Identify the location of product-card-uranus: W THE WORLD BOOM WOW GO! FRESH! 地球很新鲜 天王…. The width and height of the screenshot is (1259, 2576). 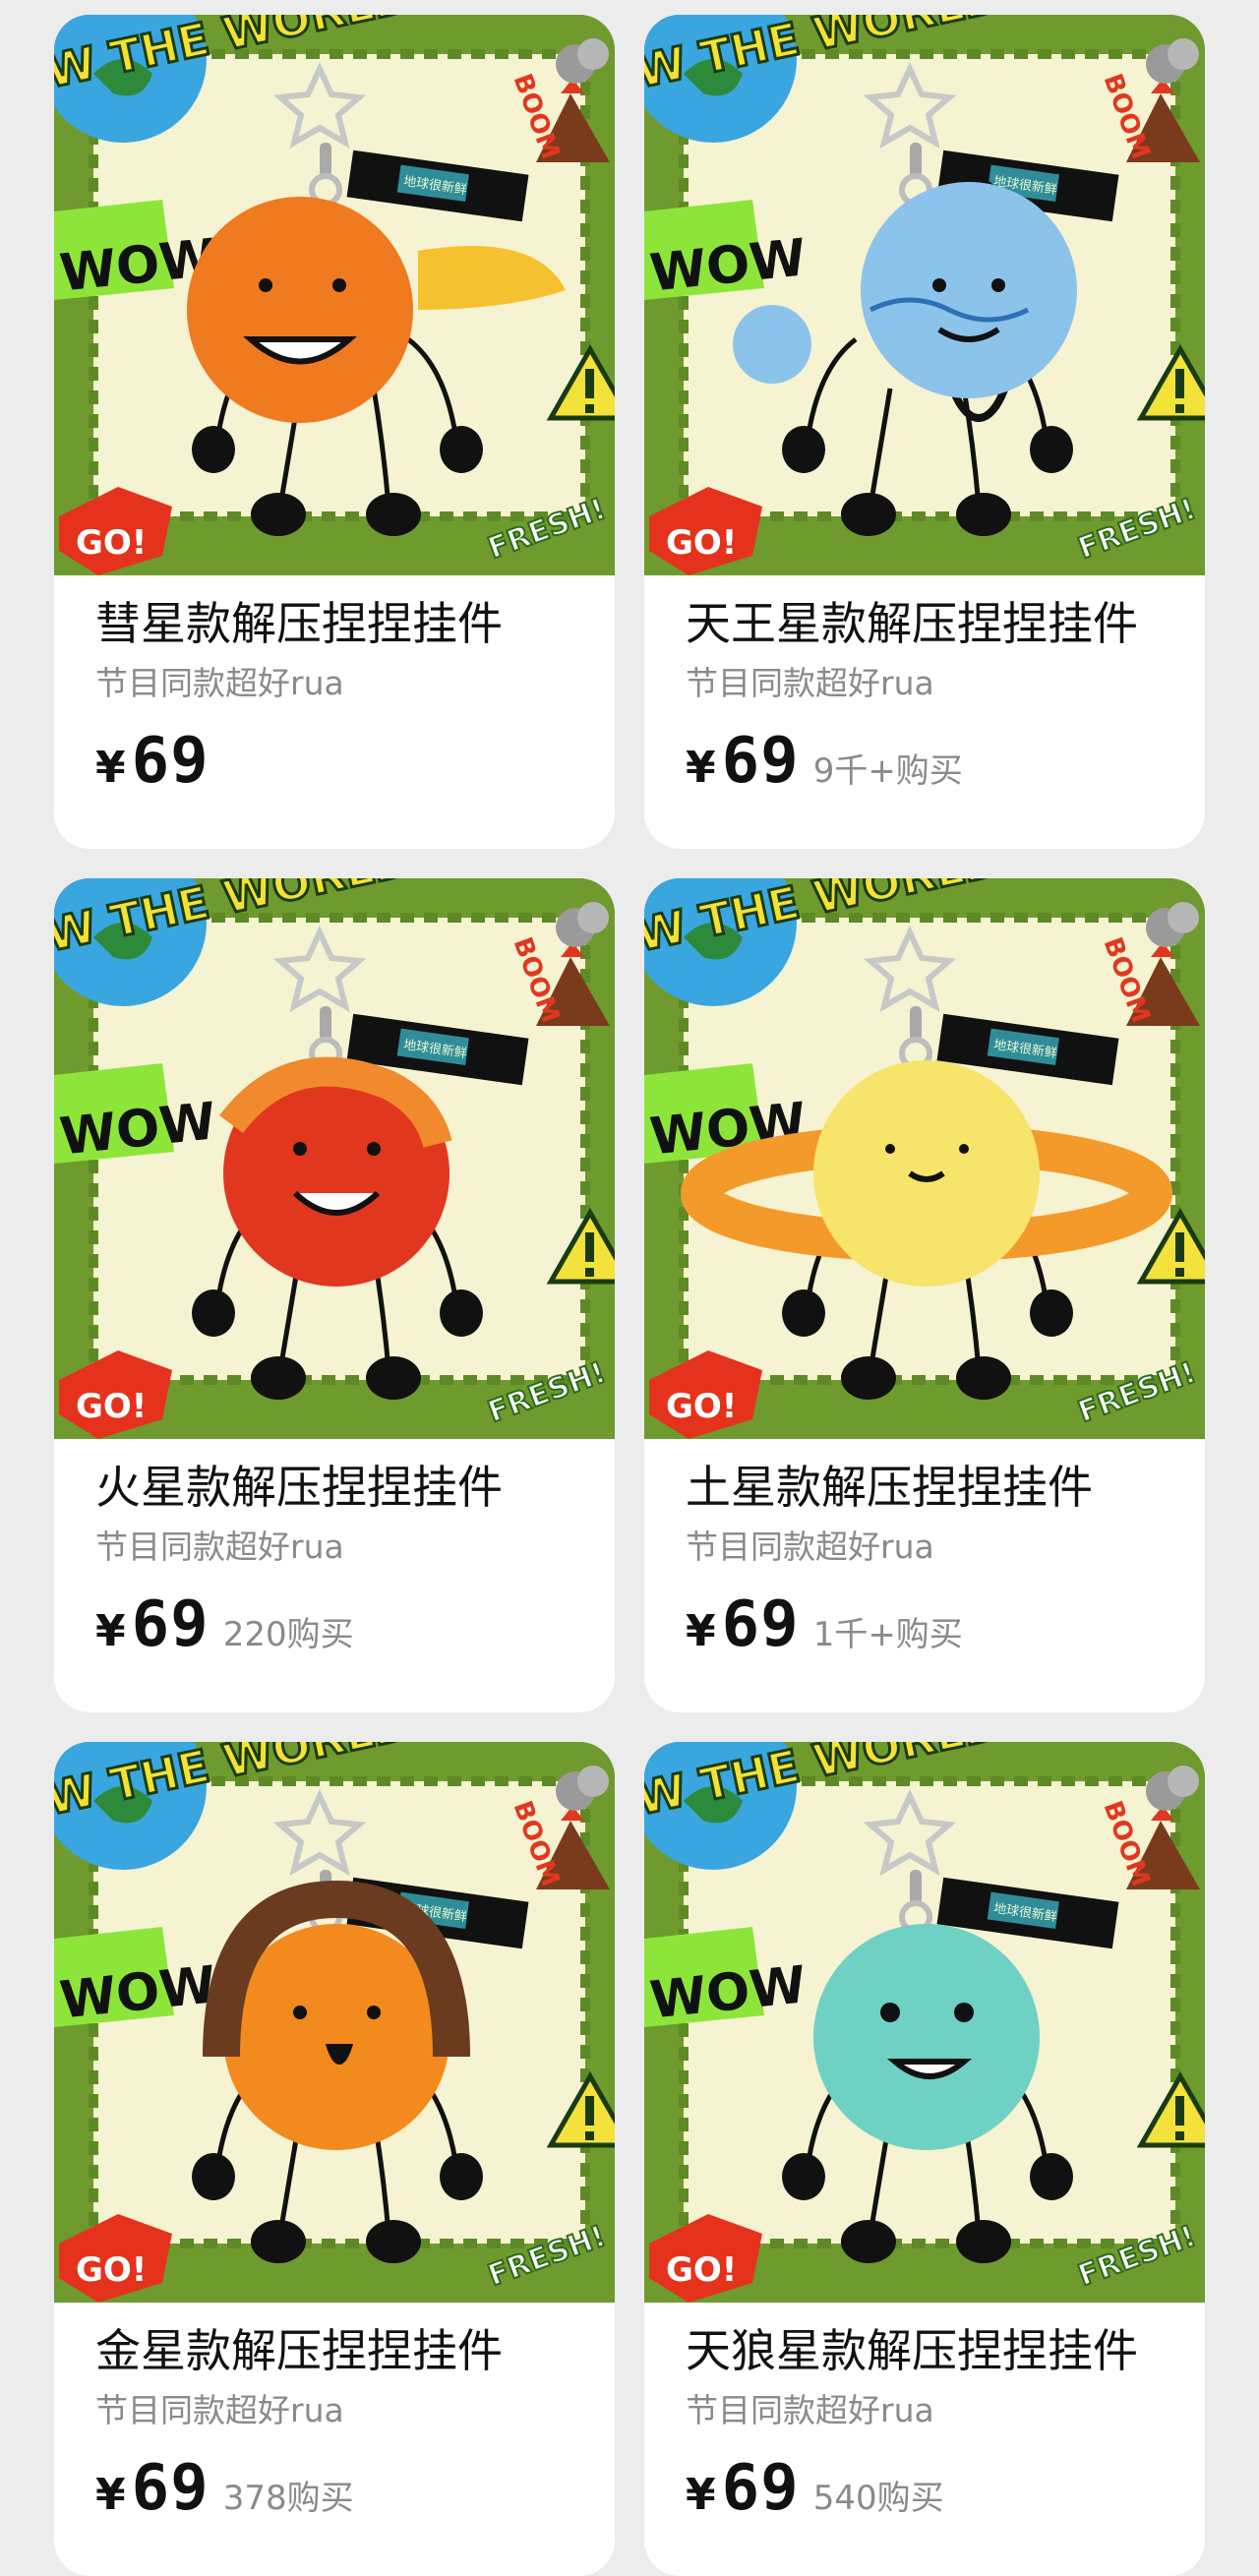
(924, 432).